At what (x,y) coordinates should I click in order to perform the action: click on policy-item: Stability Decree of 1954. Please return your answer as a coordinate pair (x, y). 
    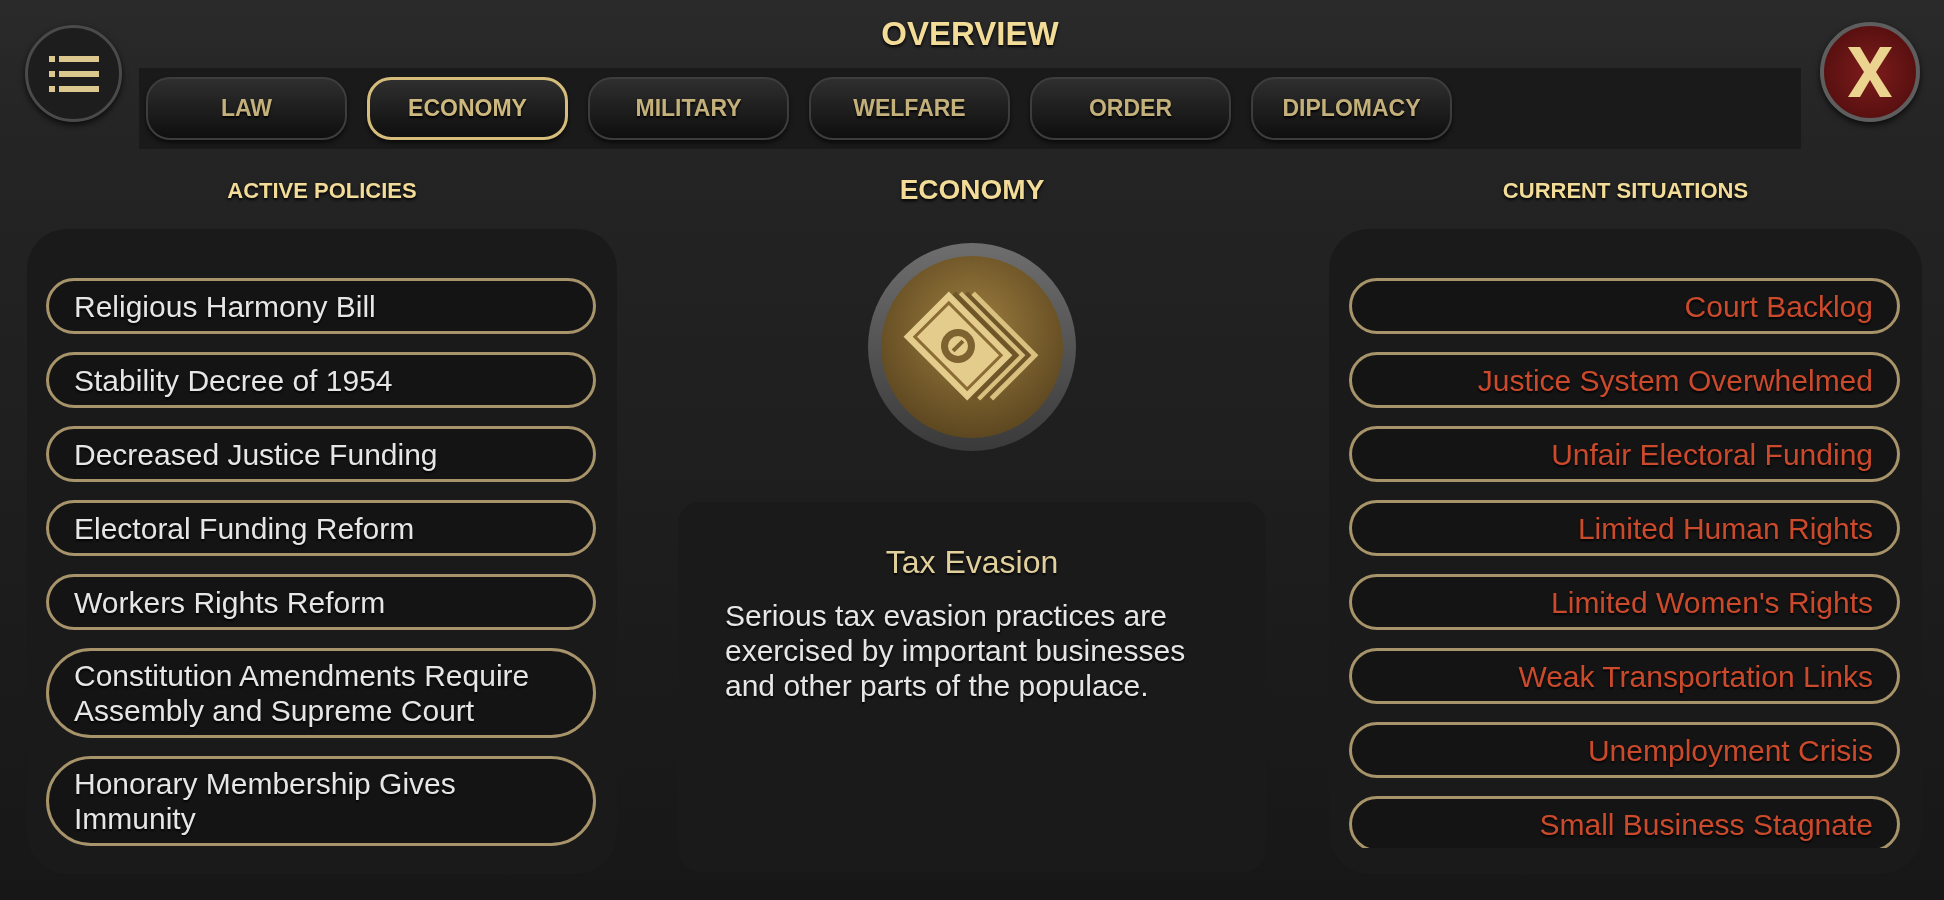
    Looking at the image, I should click on (321, 380).